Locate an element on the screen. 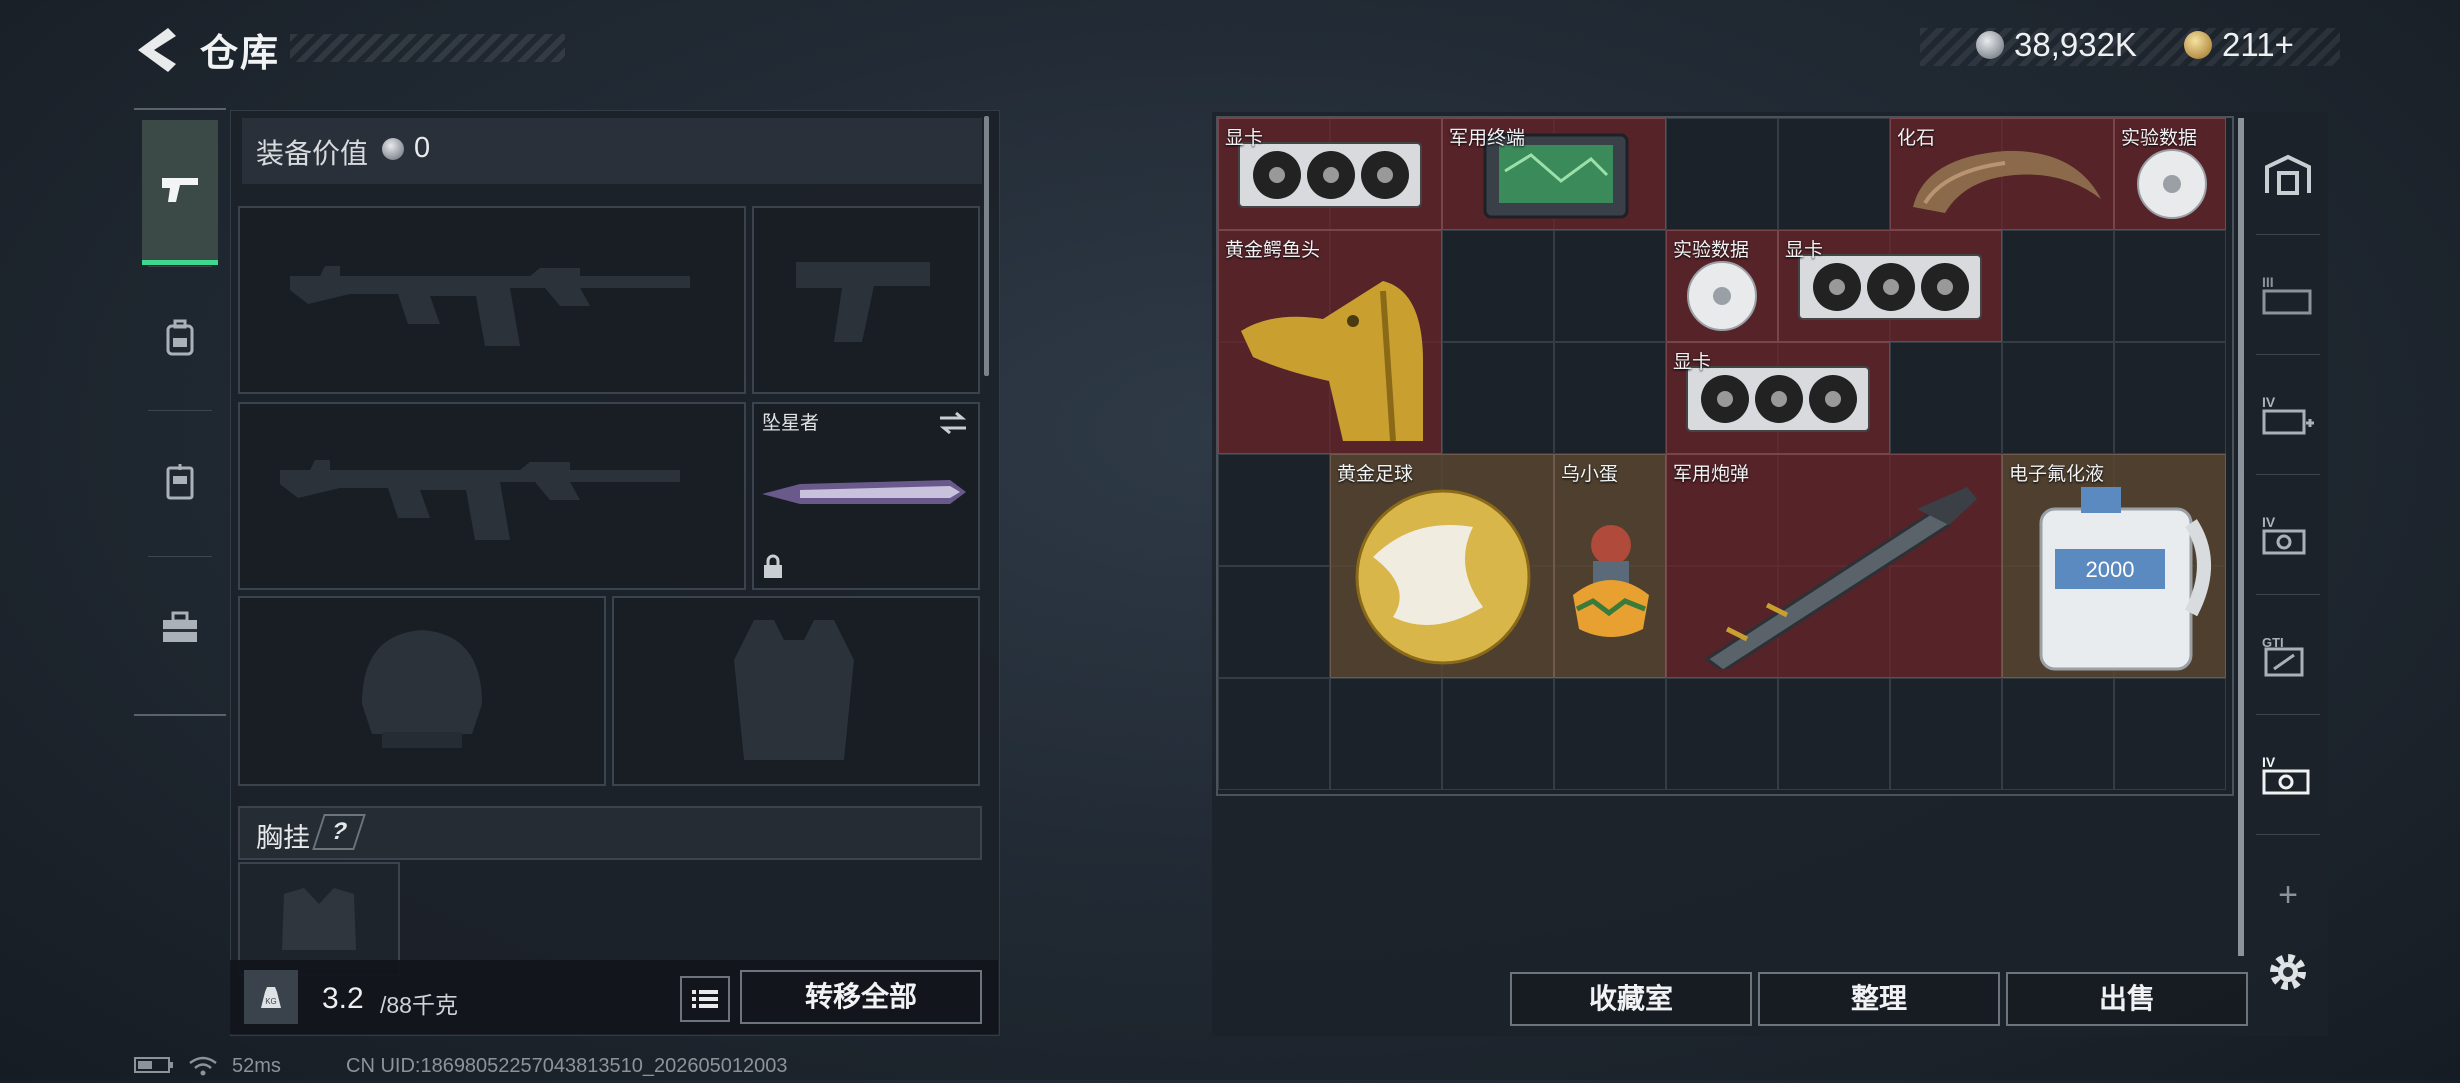 The width and height of the screenshot is (2460, 1083). equip-value-label: 装备价值 is located at coordinates (312, 153).